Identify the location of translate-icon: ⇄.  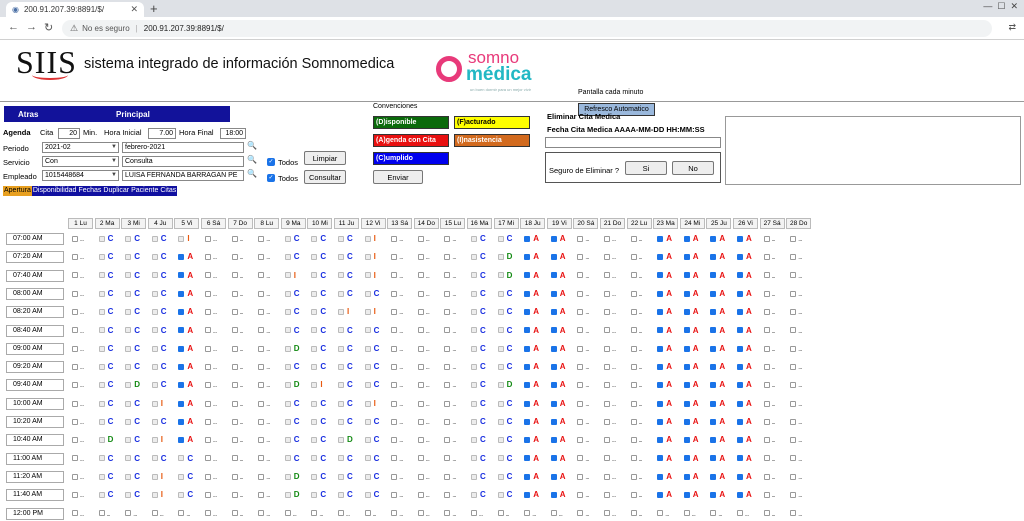
(1012, 27).